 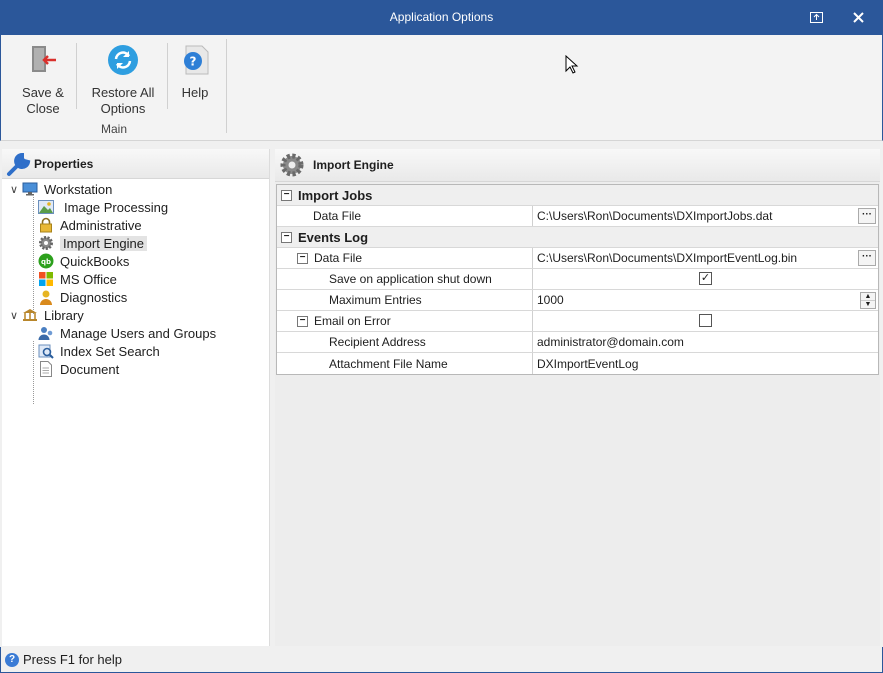 What do you see at coordinates (95, 261) in the screenshot?
I see `tree-node-label: QuickBooks` at bounding box center [95, 261].